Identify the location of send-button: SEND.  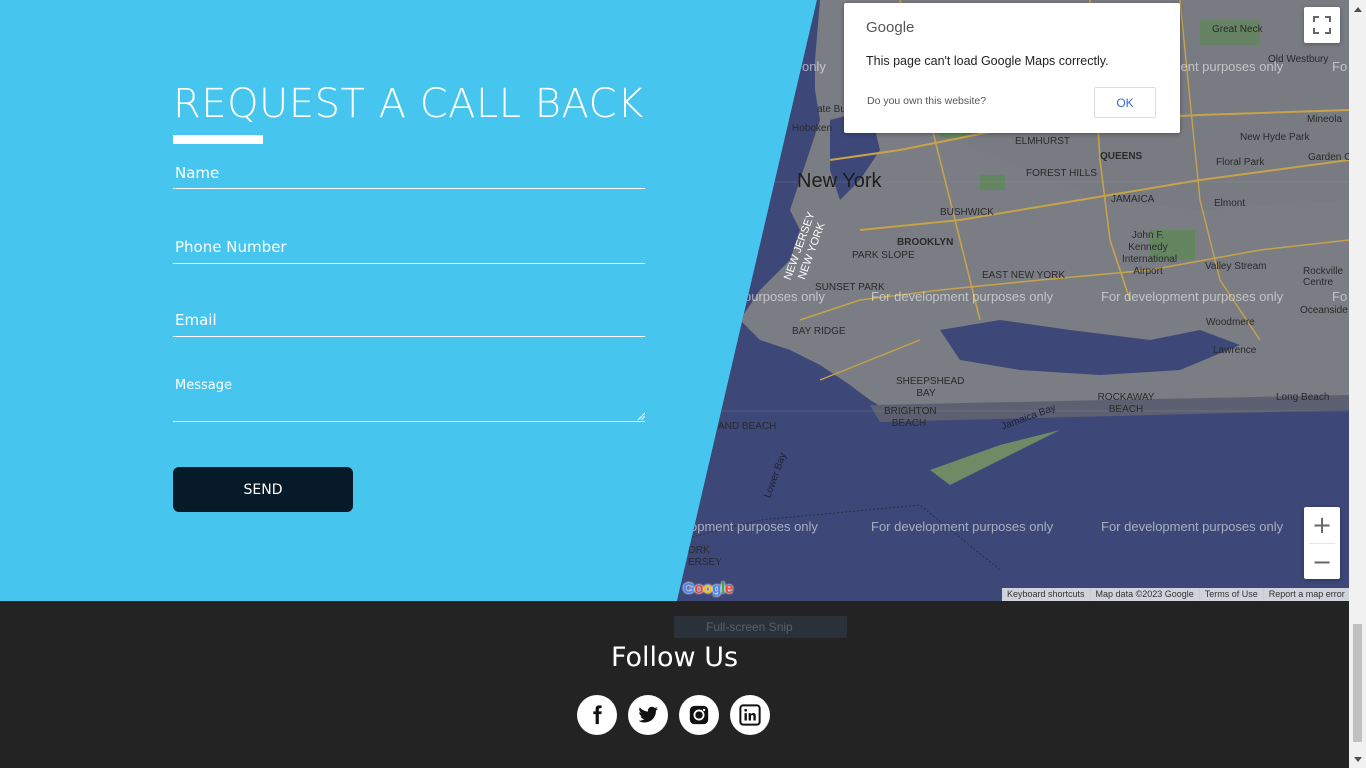
(263, 489).